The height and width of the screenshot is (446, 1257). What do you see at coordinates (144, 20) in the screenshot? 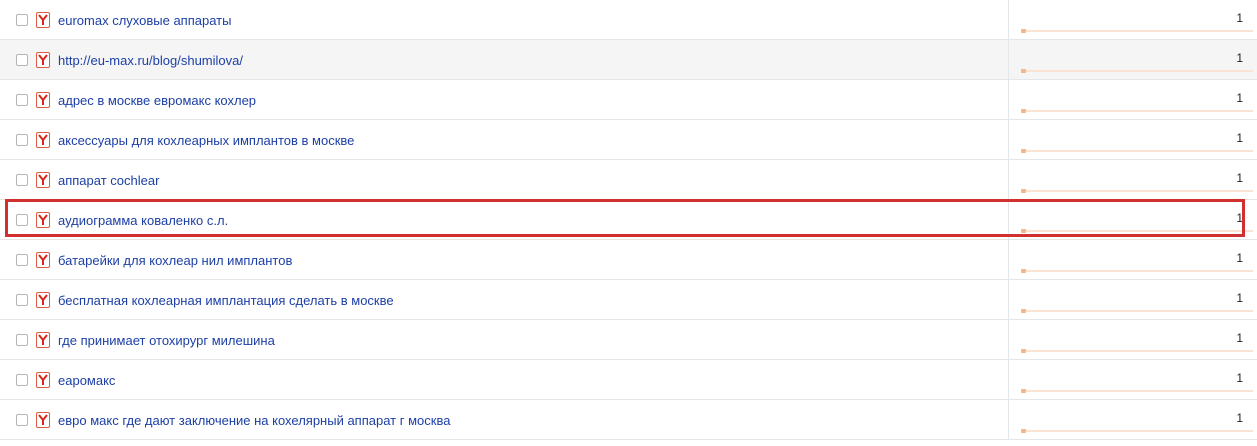
I see `query-link: euromax слуховые аппараты` at bounding box center [144, 20].